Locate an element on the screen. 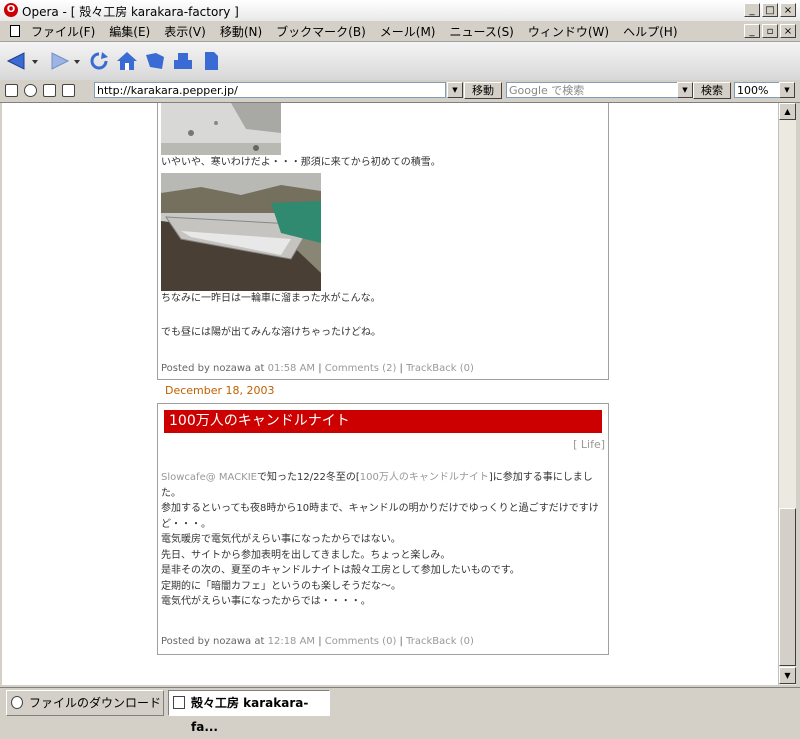  hotlist-icon is located at coordinates (155, 61).